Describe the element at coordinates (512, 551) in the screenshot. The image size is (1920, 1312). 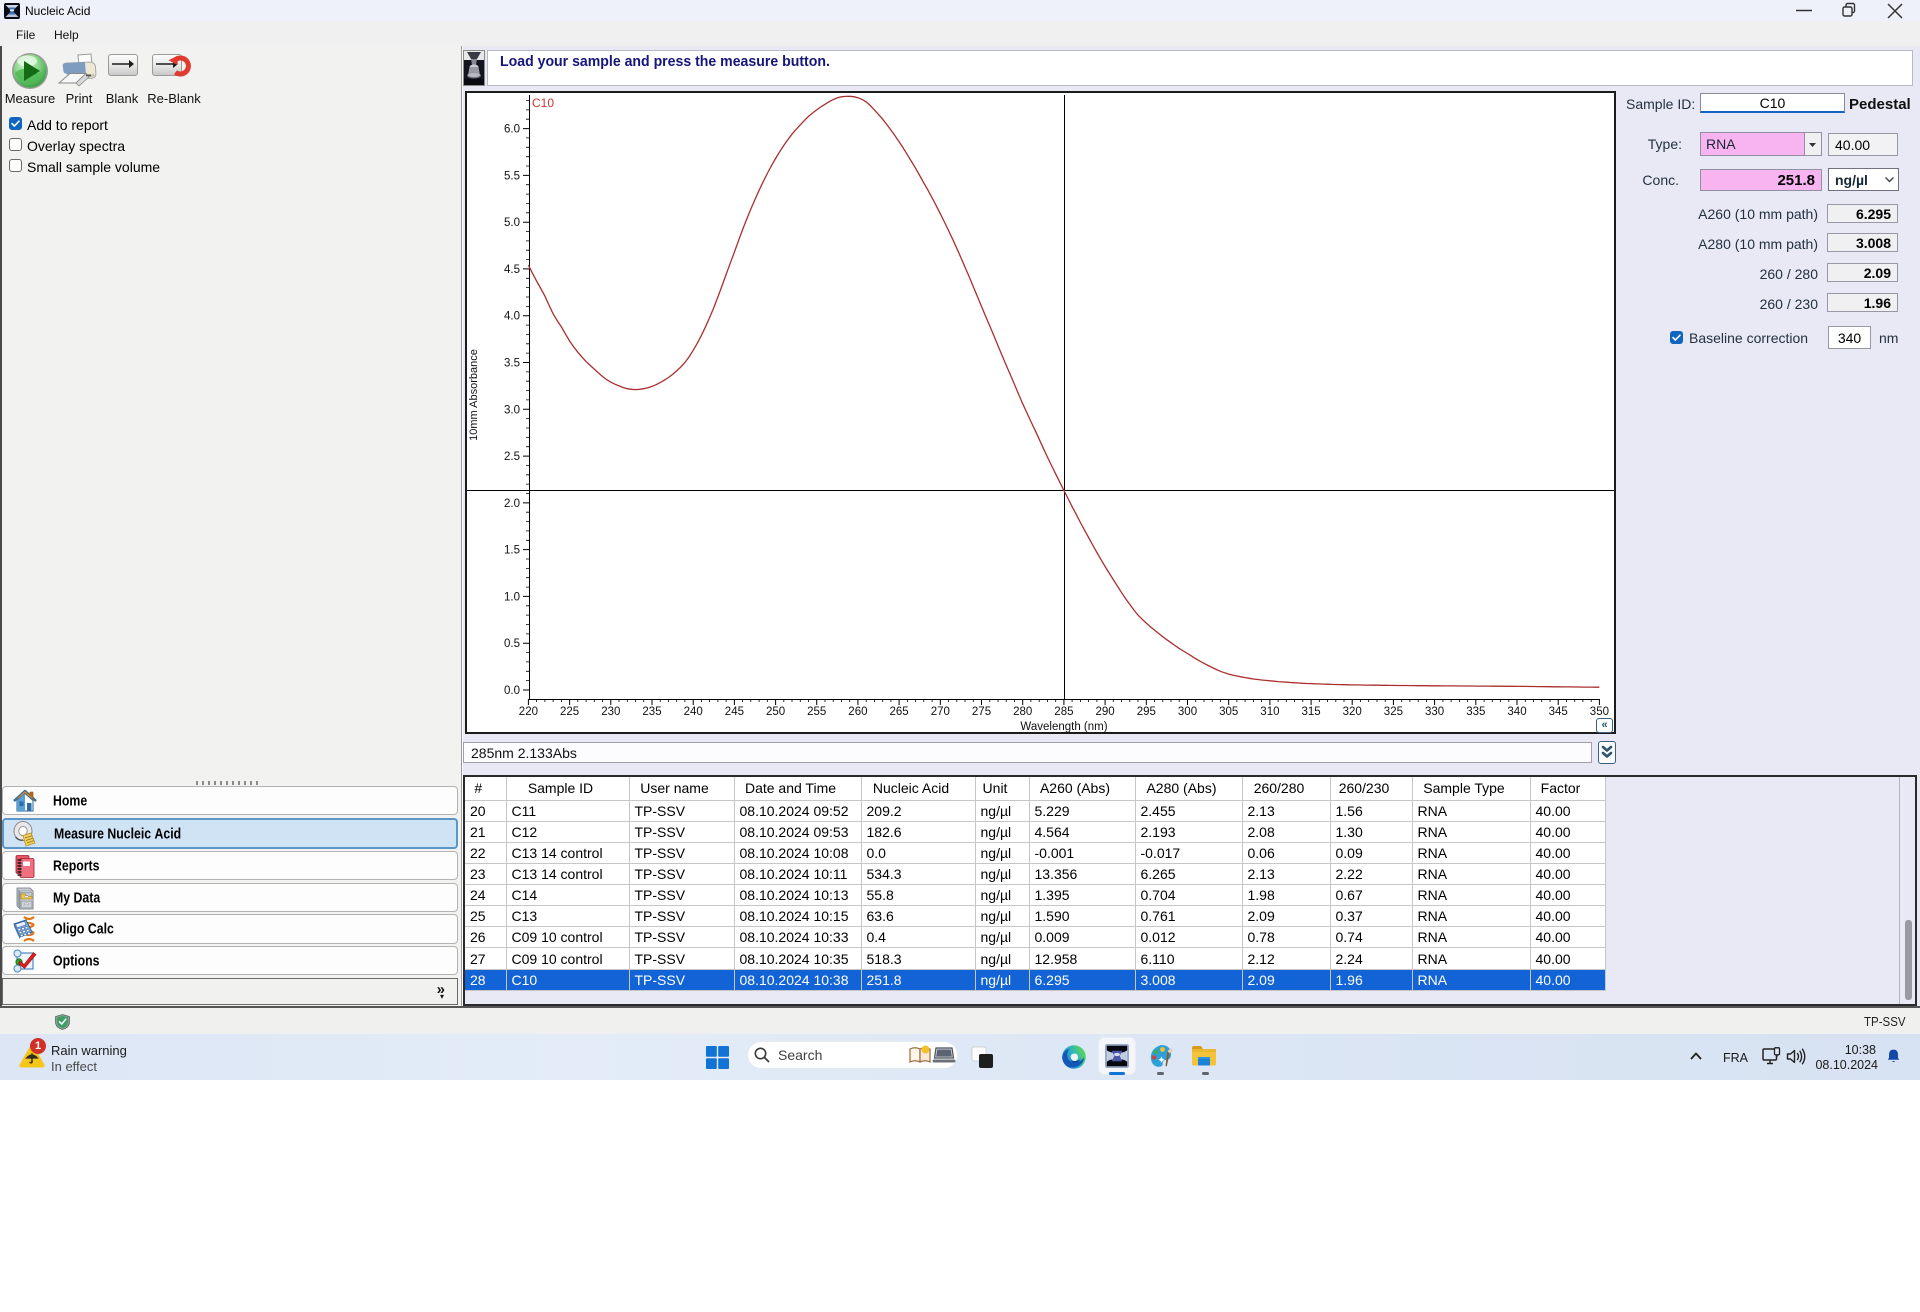
I see `svg-text: 1.5` at that location.